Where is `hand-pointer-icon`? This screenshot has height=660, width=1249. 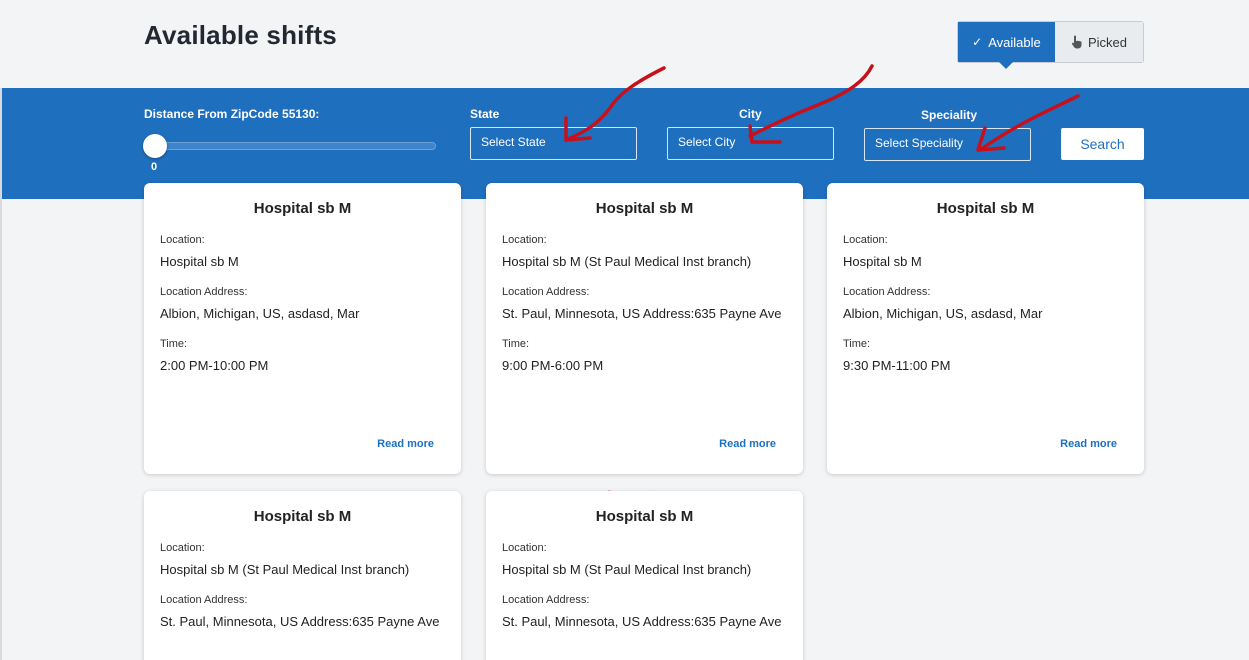 hand-pointer-icon is located at coordinates (1076, 42).